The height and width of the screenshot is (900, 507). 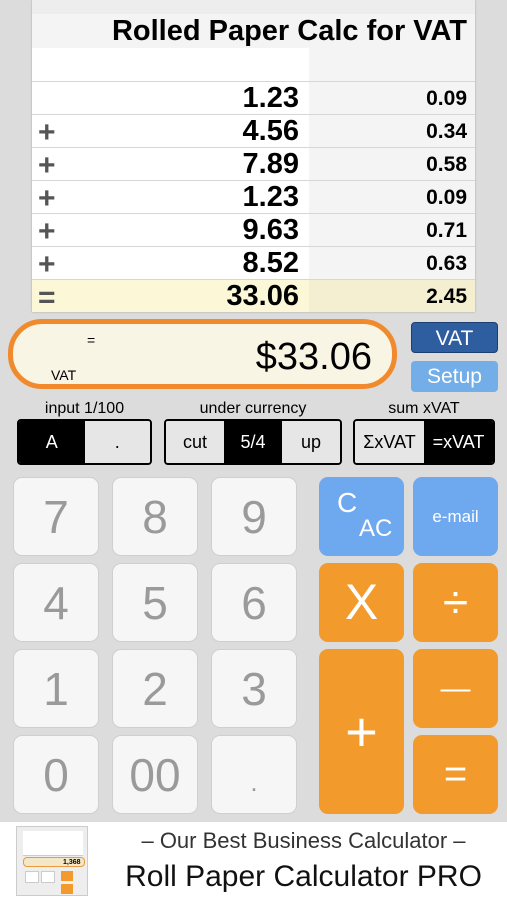 I want to click on tape-row-vat: 0.71, so click(x=446, y=230).